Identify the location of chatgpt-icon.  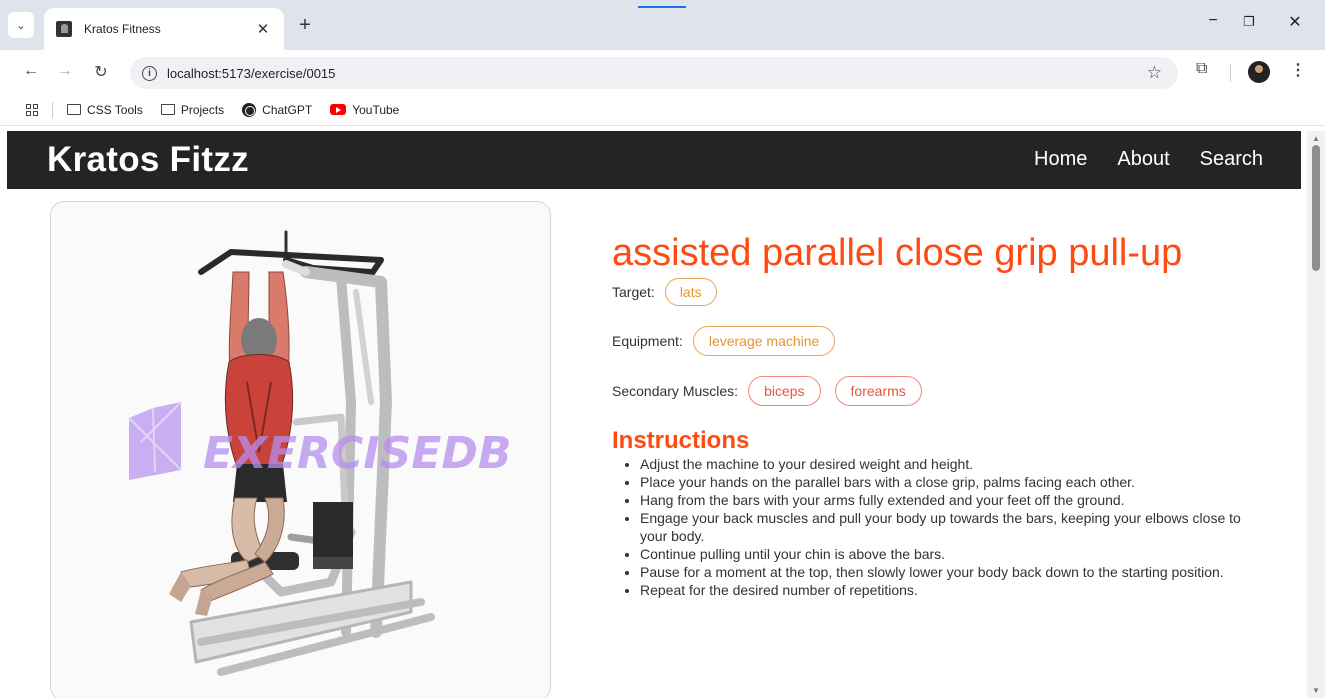
(249, 109).